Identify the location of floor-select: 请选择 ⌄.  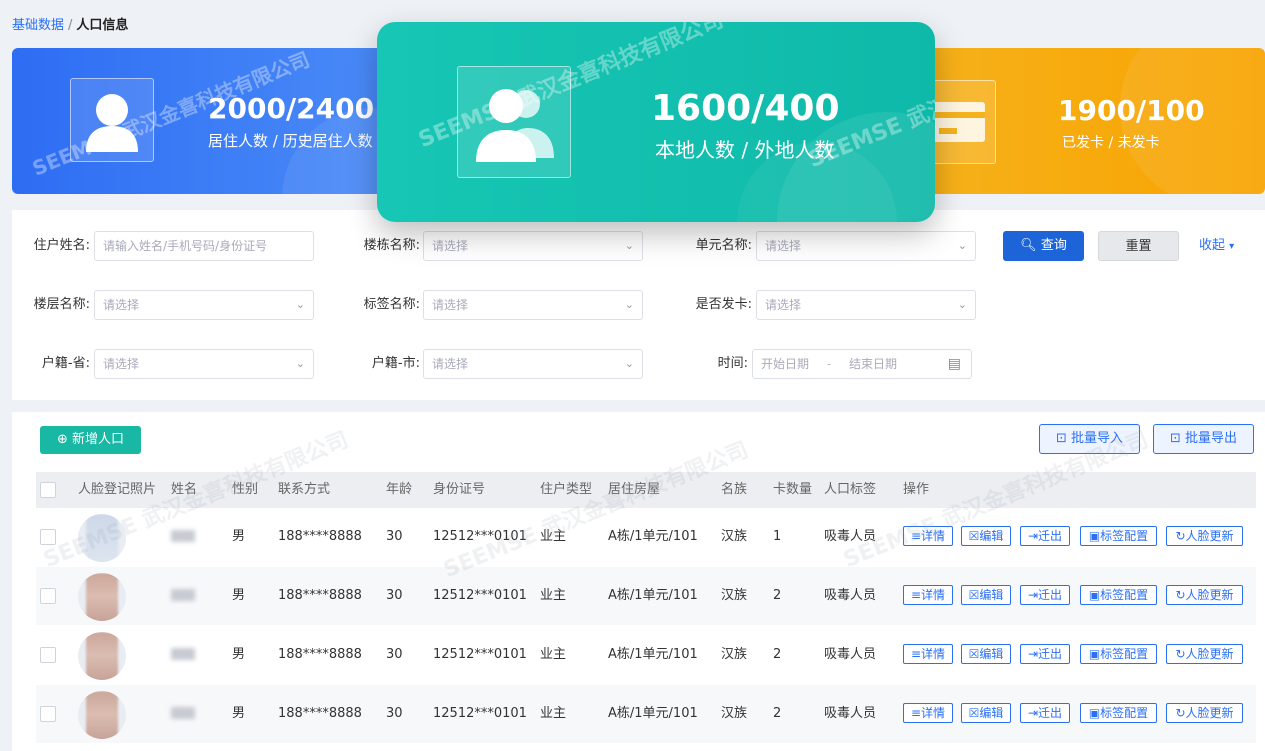
(204, 305).